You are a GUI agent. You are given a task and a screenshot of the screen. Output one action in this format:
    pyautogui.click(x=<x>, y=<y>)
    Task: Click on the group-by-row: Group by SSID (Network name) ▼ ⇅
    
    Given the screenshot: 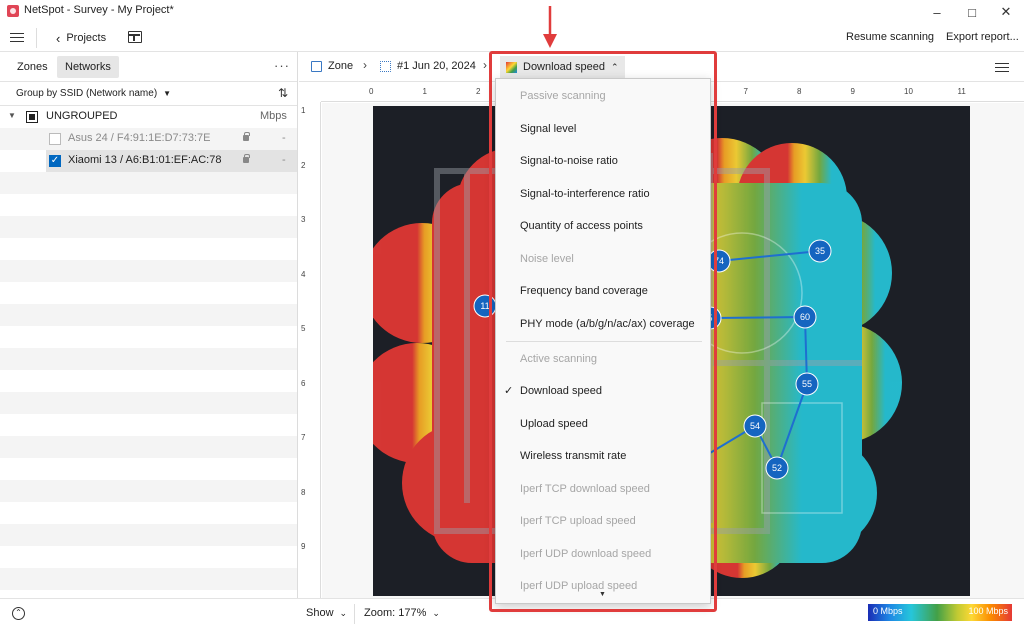 What is the action you would take?
    pyautogui.click(x=148, y=94)
    